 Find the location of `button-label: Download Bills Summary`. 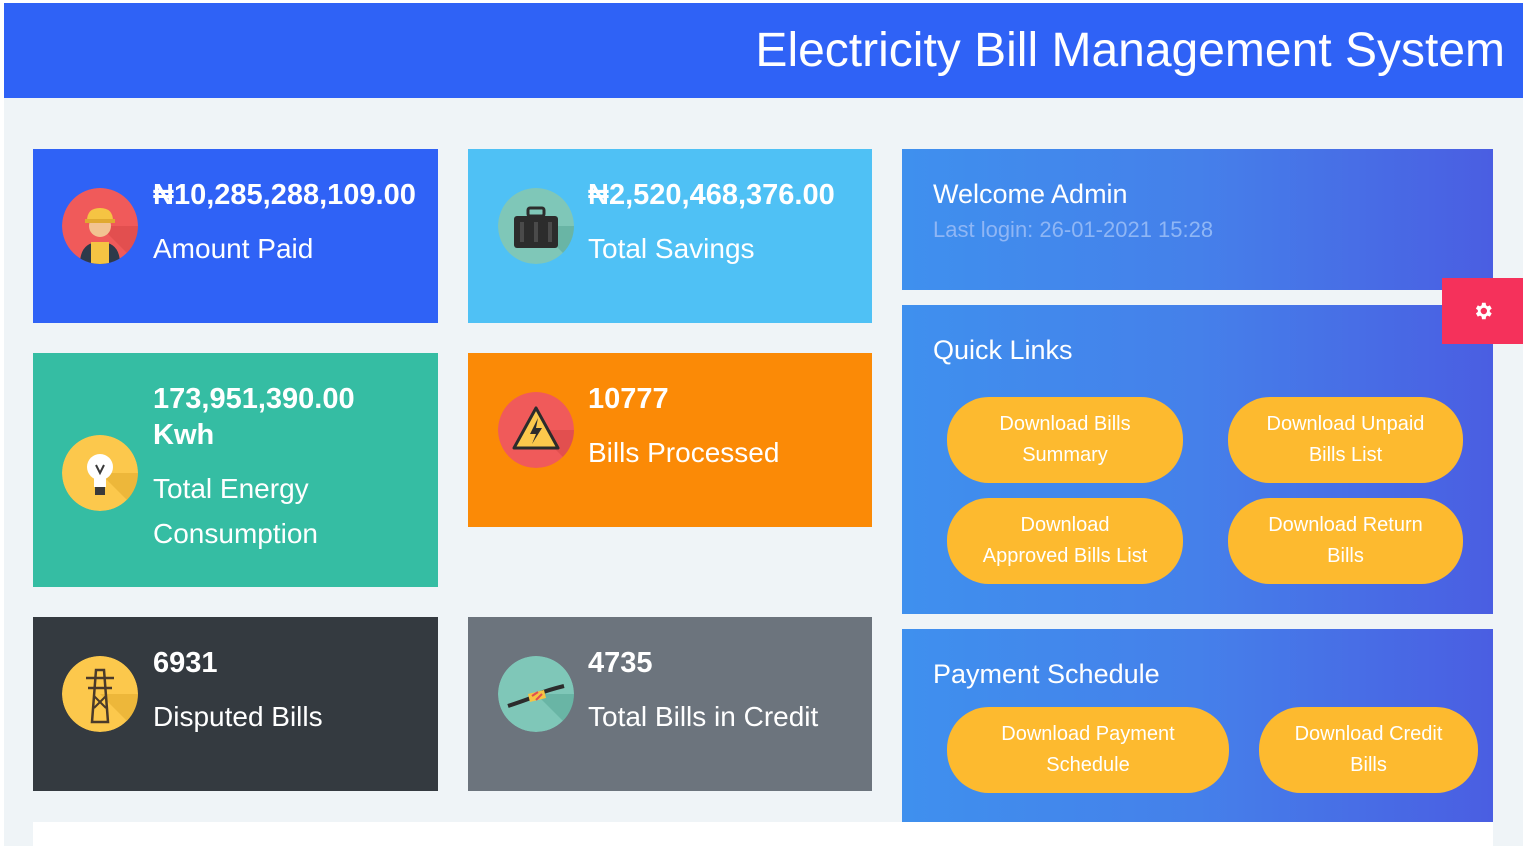

button-label: Download Bills Summary is located at coordinates (1065, 439).